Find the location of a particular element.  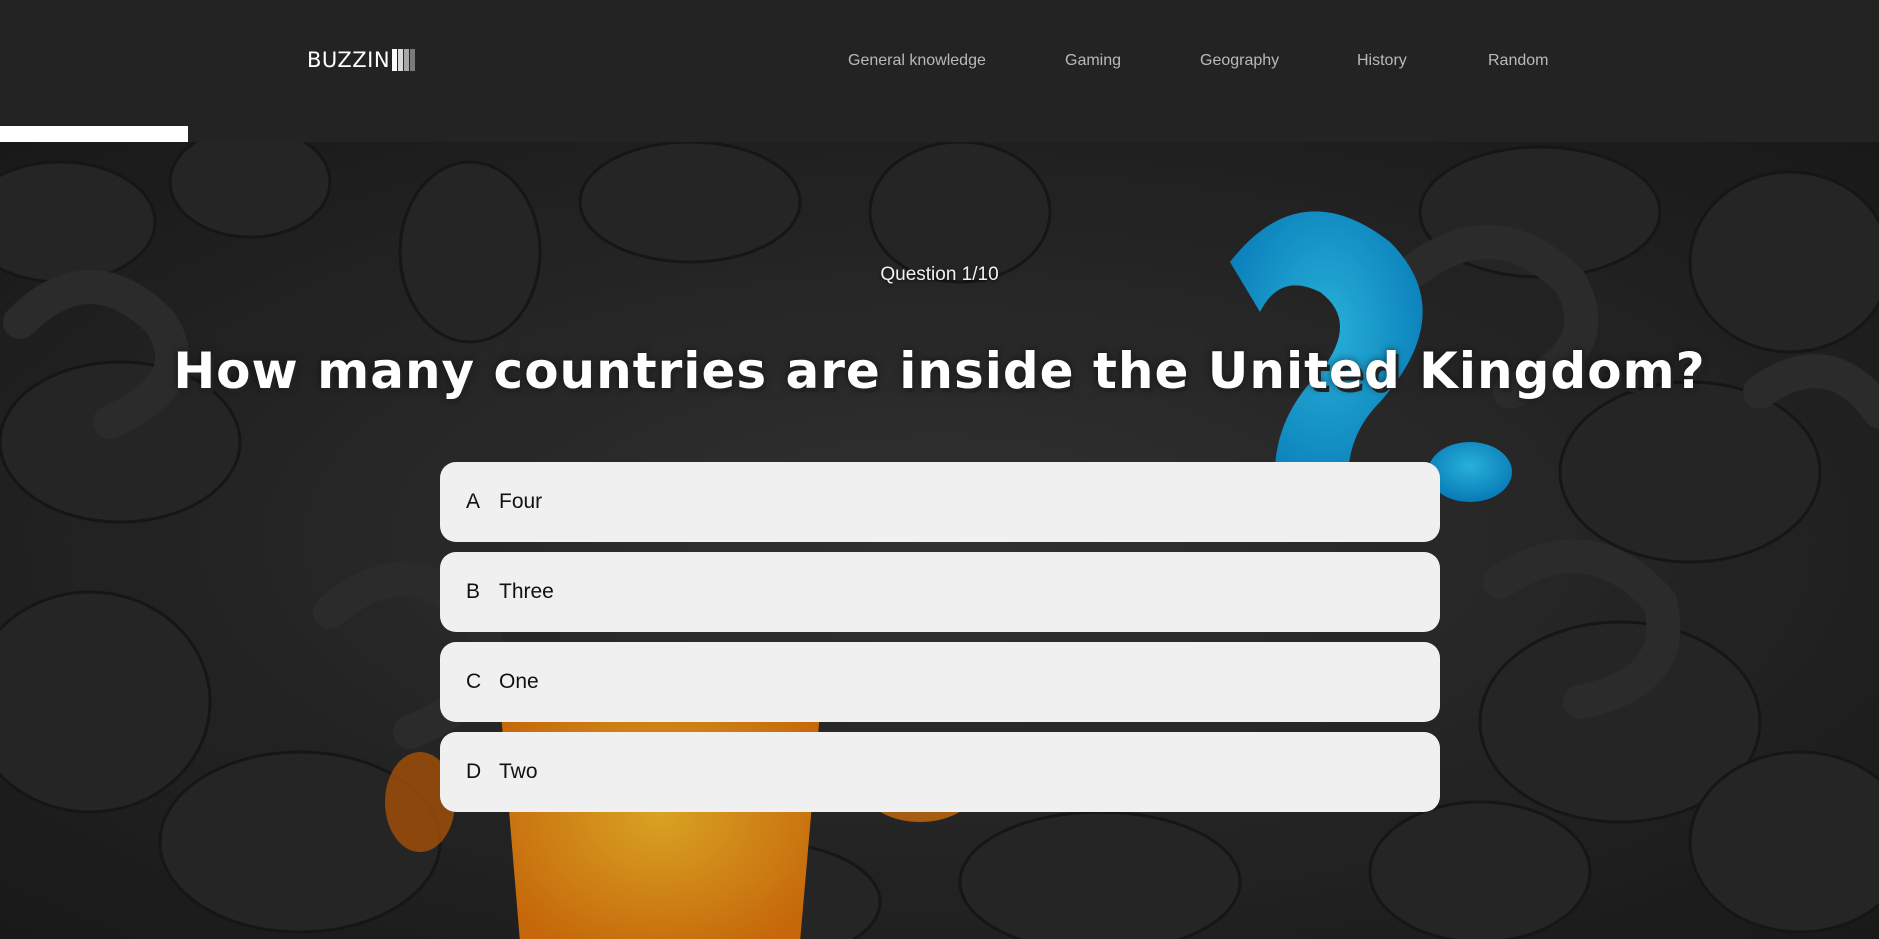

nav-link-general-knowledge: General knowledge is located at coordinates (917, 61).